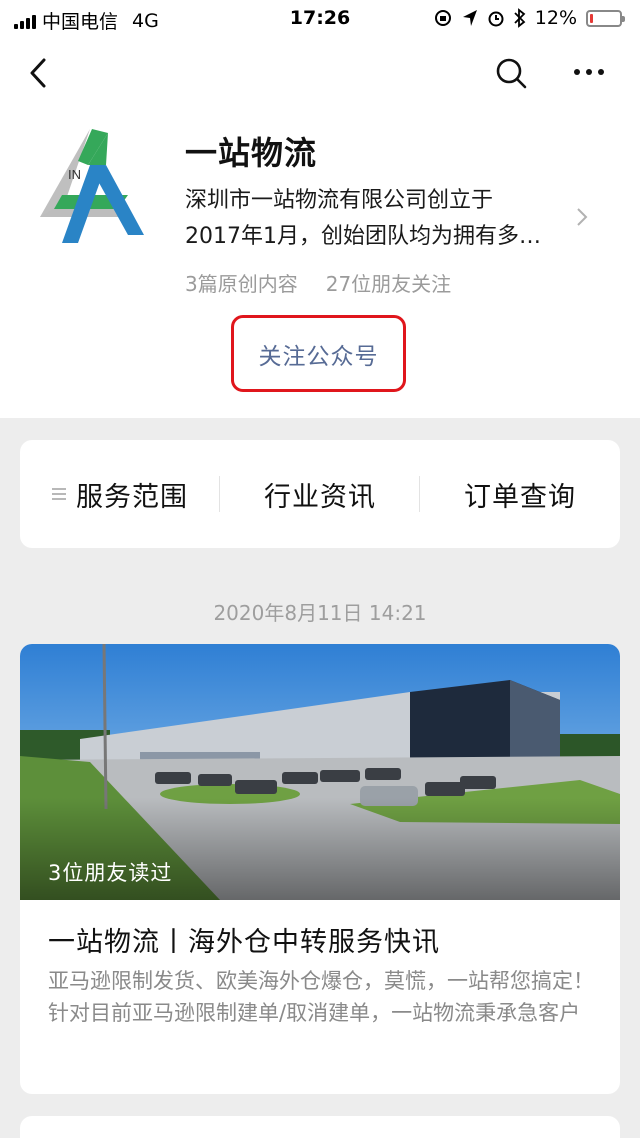 This screenshot has height=1138, width=640. Describe the element at coordinates (241, 284) in the screenshot. I see `original-content-count: 3篇原创内容` at that location.